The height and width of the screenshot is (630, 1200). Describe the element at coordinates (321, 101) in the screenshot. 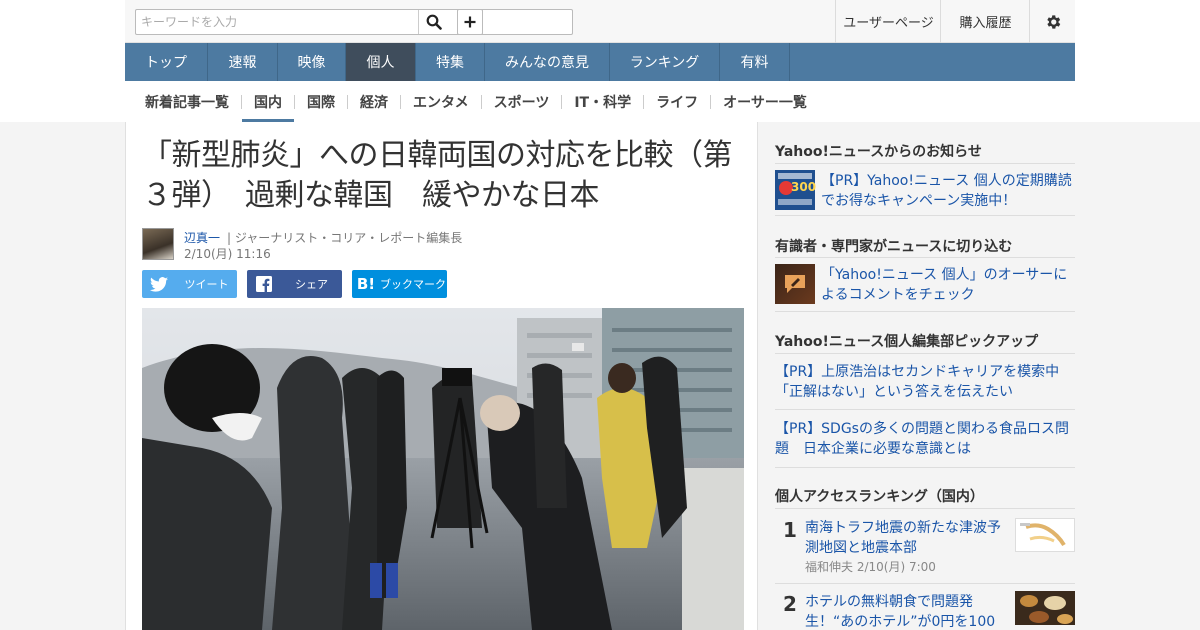

I see `subnav-world: 国際` at that location.